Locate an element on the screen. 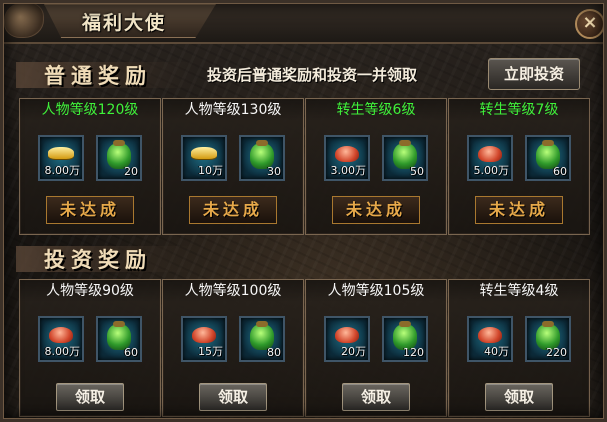 Image resolution: width=607 pixels, height=422 pixels. reward-slot: 20 is located at coordinates (119, 158).